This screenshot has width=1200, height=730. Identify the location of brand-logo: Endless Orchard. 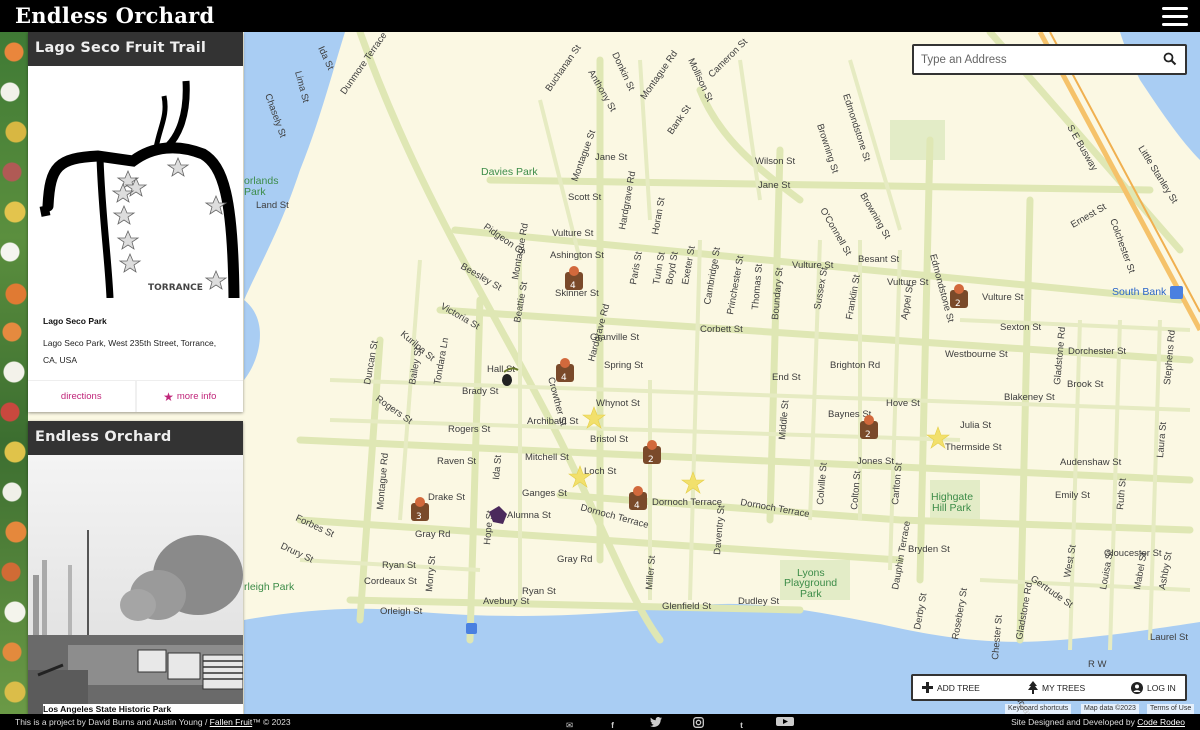
(115, 15).